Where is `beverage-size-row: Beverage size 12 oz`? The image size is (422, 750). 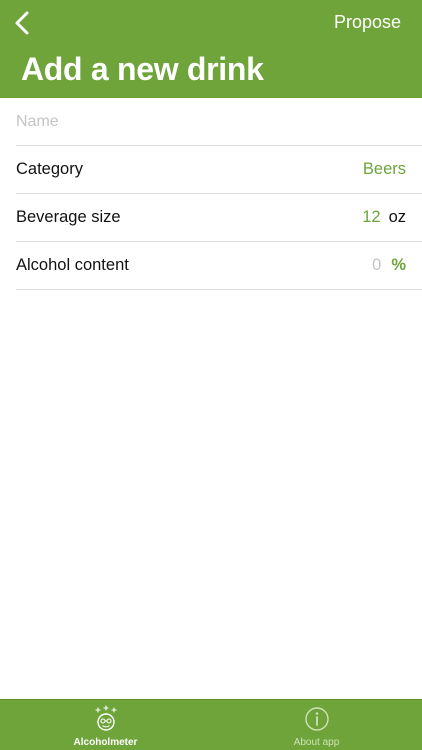
beverage-size-row: Beverage size 12 oz is located at coordinates (219, 218).